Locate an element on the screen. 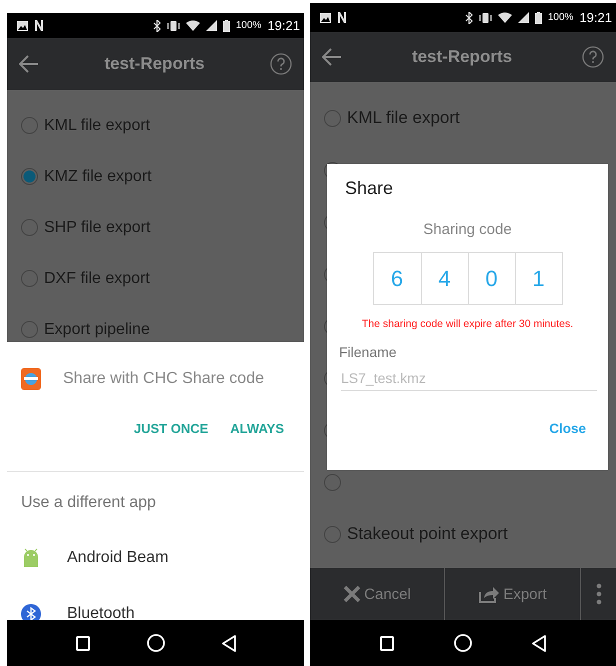  close-button: Close is located at coordinates (567, 428).